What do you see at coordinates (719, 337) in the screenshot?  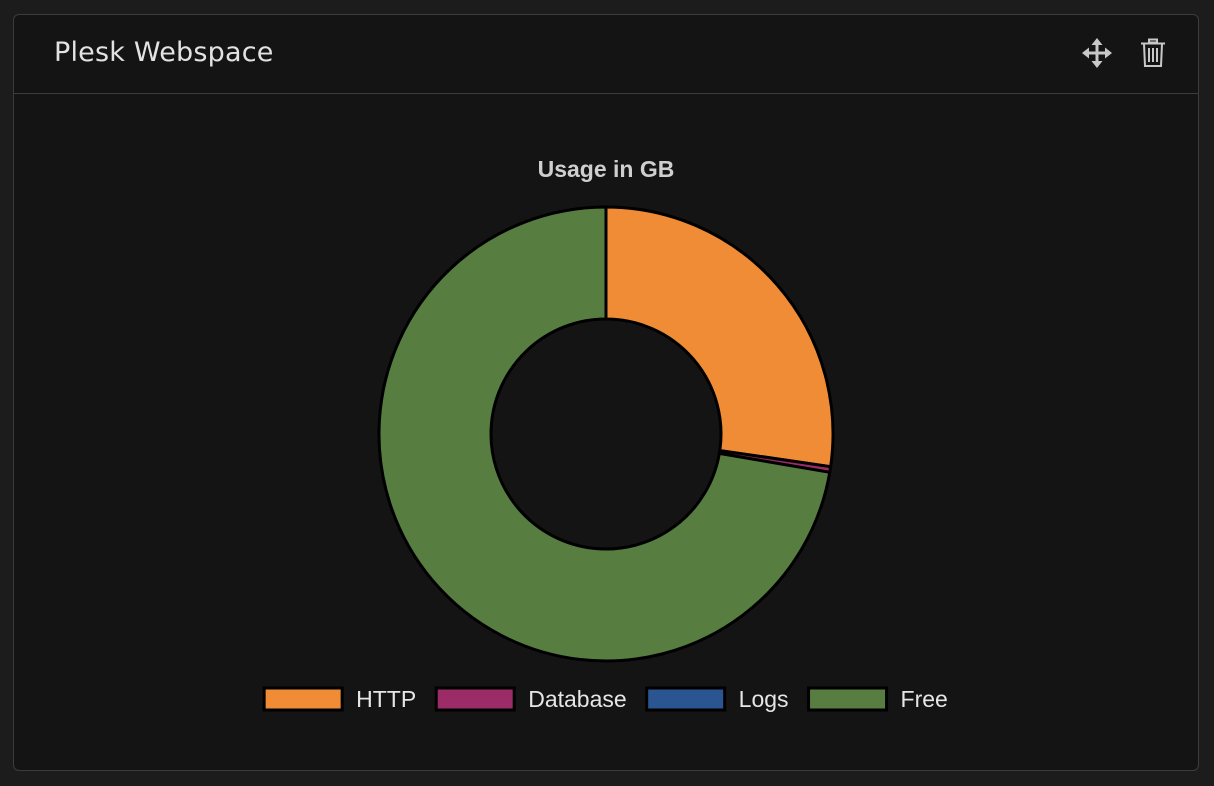 I see `slice-http` at bounding box center [719, 337].